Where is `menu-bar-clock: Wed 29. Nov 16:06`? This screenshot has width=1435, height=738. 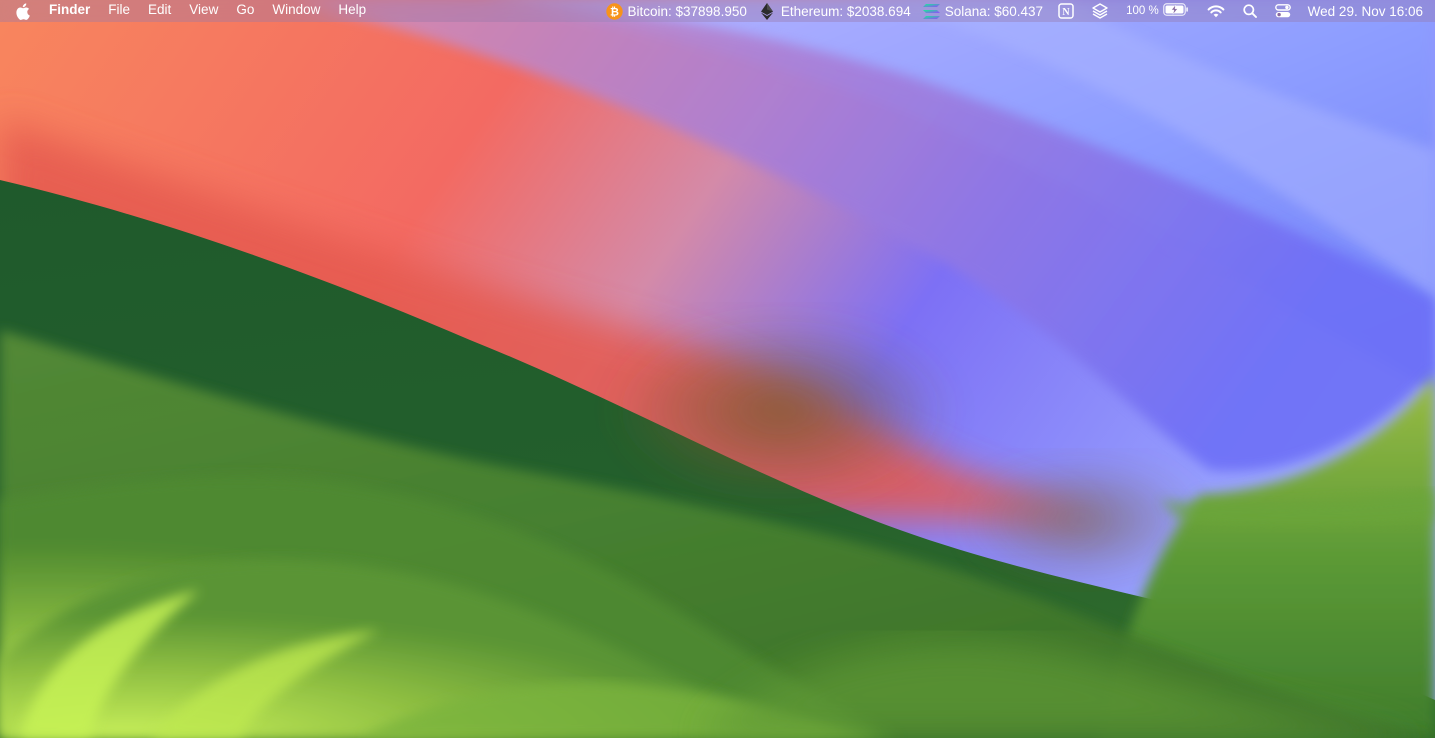 menu-bar-clock: Wed 29. Nov 16:06 is located at coordinates (1365, 11).